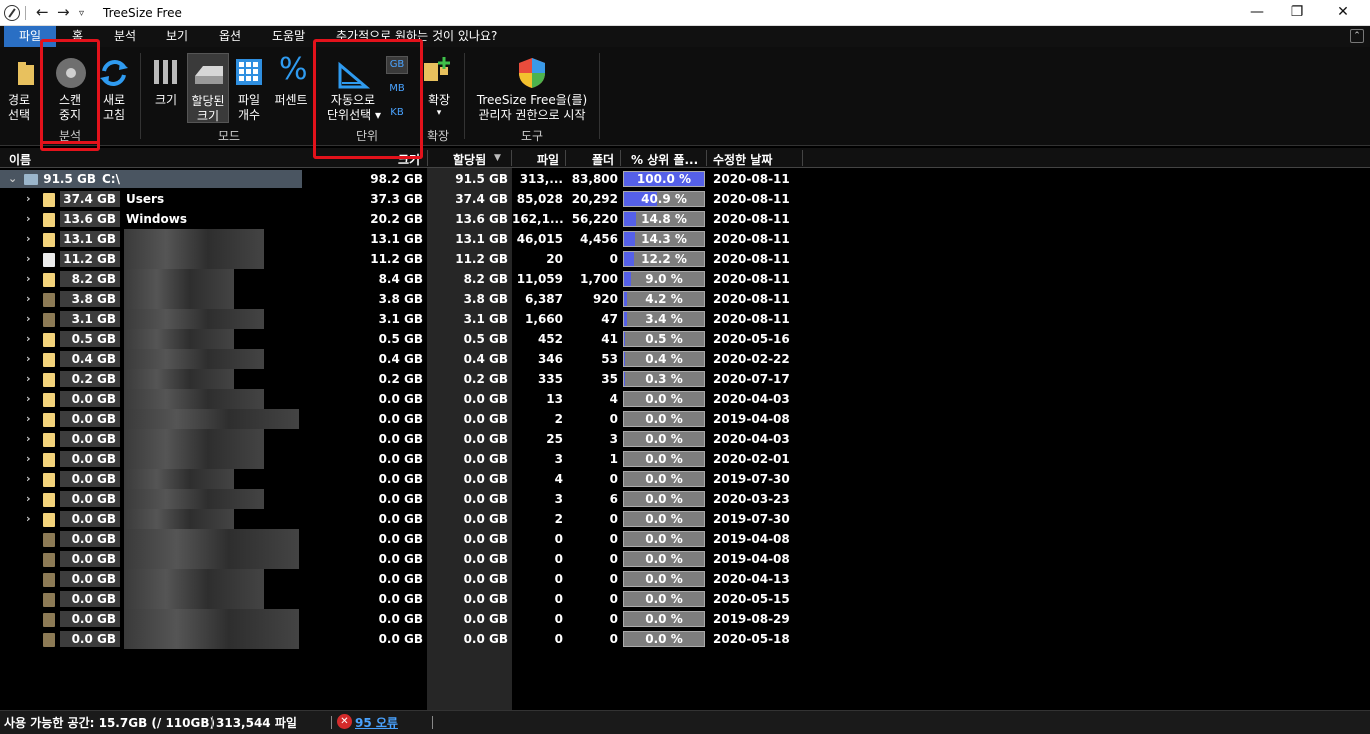  What do you see at coordinates (166, 91) in the screenshot?
I see `mode-size-button: 크기` at bounding box center [166, 91].